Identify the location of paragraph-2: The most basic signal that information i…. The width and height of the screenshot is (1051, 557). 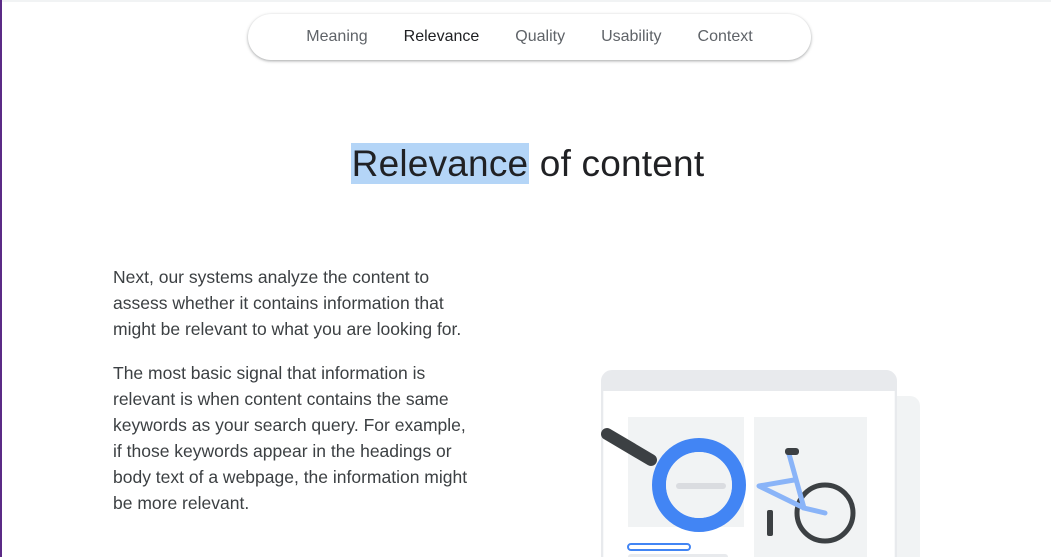
(290, 438).